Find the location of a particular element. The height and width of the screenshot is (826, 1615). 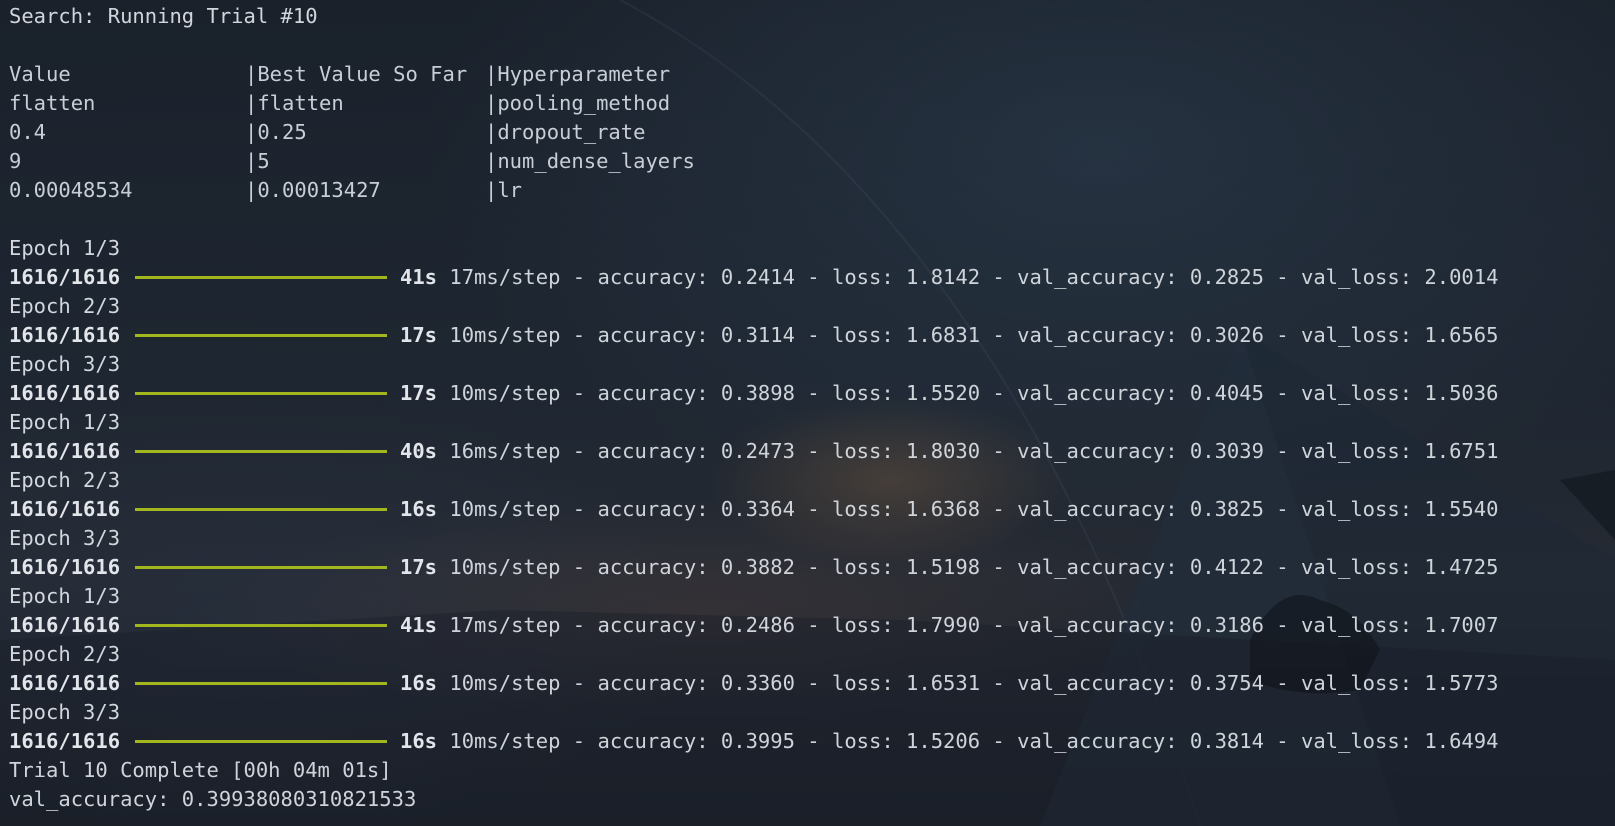

hp-best-value: 0.00013427 is located at coordinates (319, 190).